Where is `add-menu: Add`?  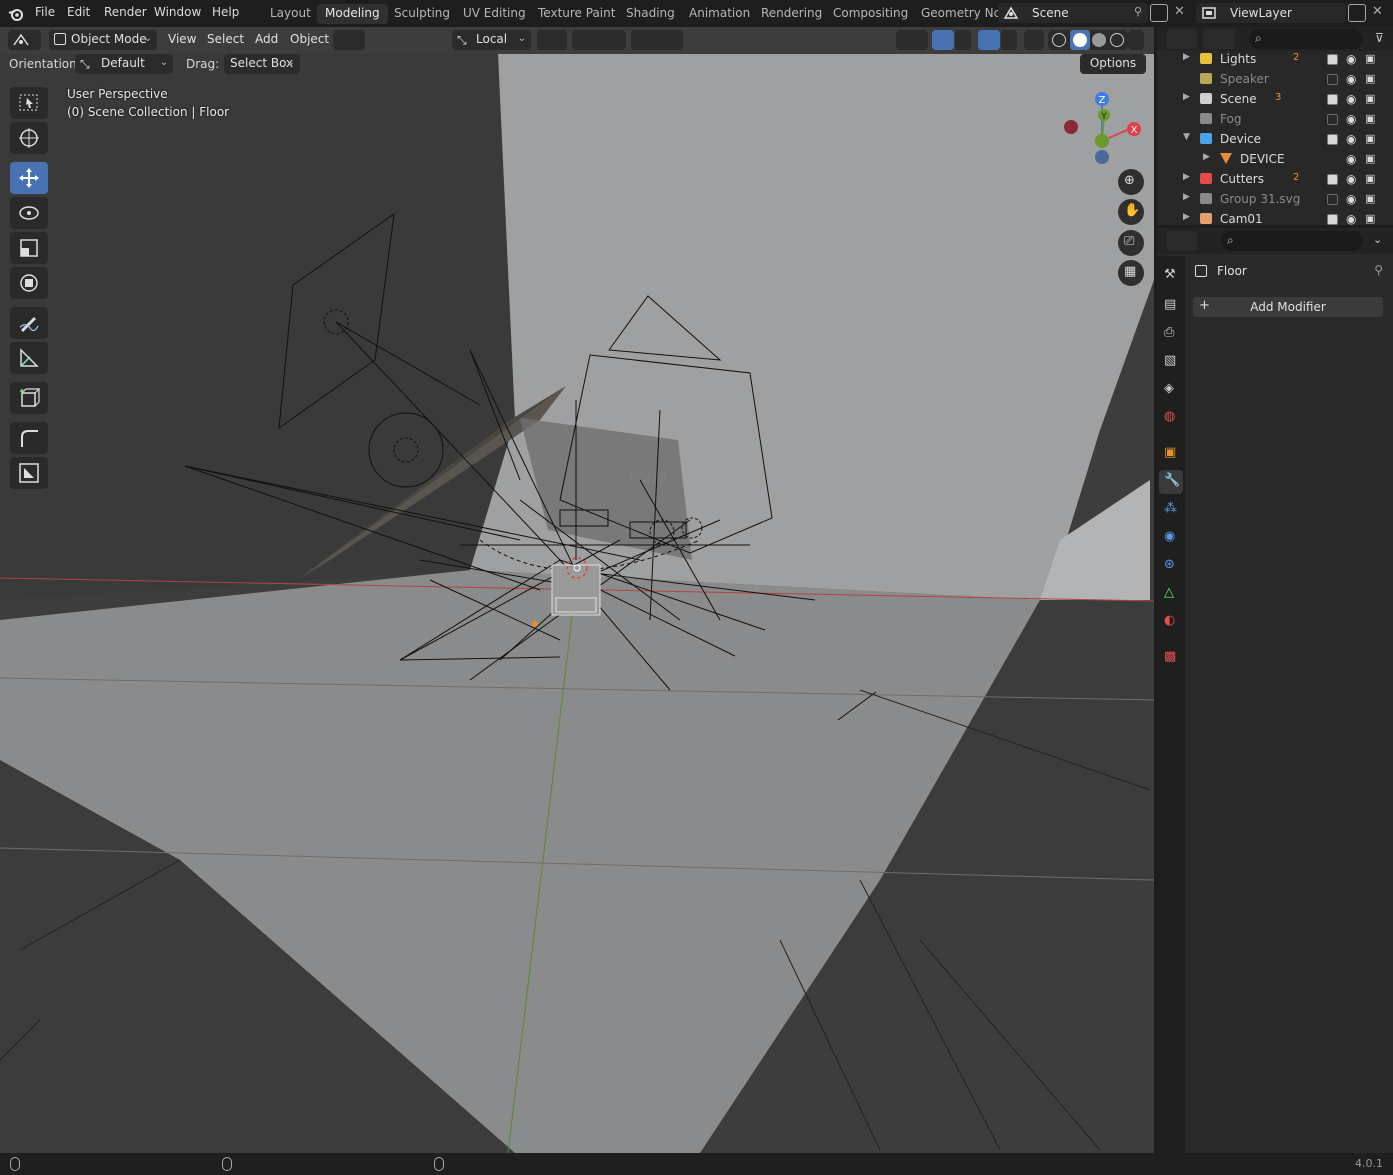 add-menu: Add is located at coordinates (266, 39).